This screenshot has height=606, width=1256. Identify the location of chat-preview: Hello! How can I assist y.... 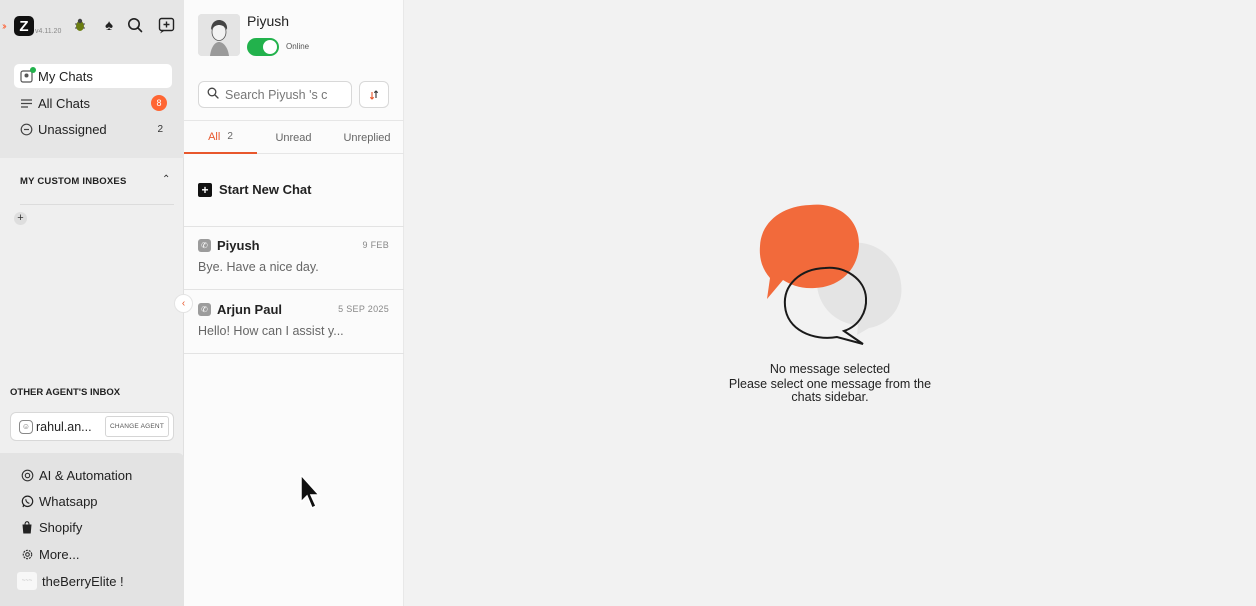
(271, 331).